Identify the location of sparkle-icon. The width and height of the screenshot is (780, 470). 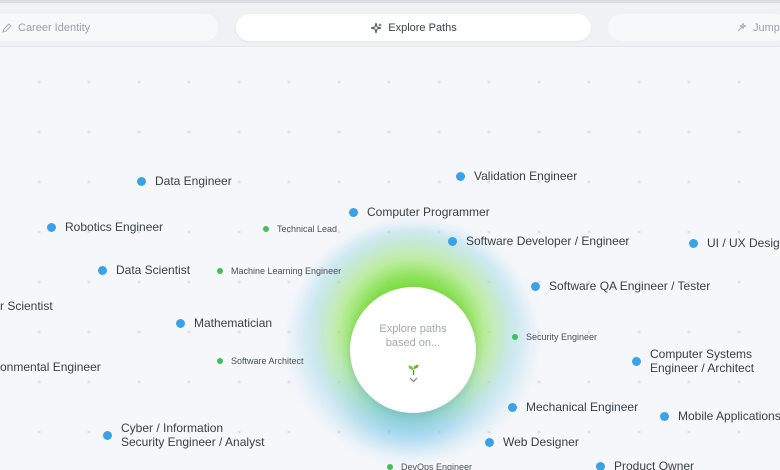
(377, 27).